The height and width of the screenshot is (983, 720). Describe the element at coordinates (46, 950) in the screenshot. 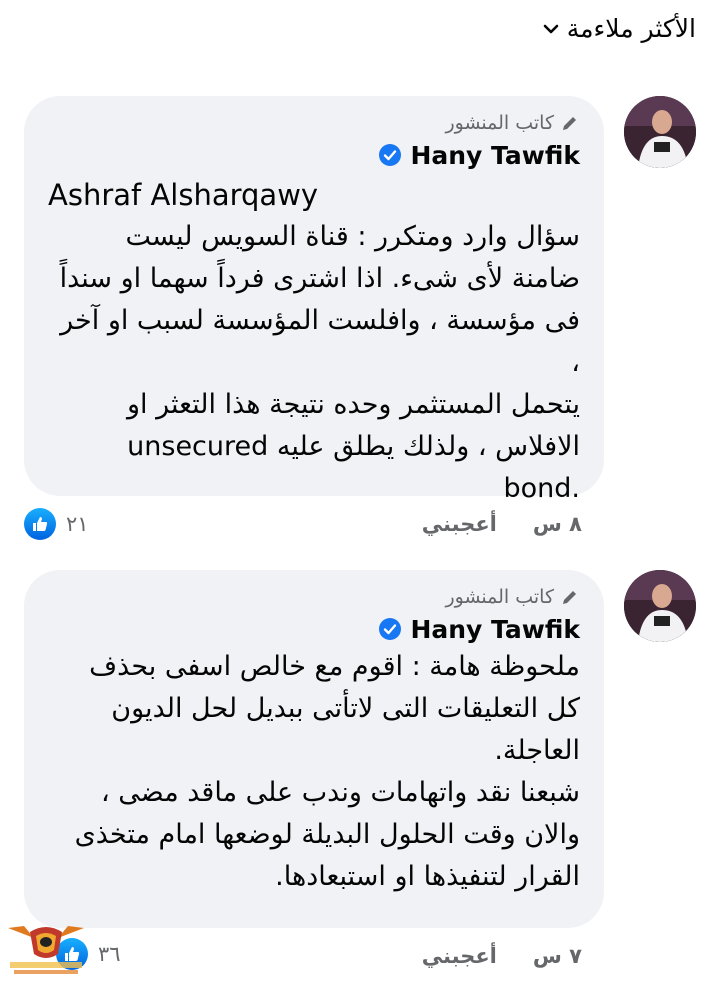

I see `forum-watermark-logo` at that location.